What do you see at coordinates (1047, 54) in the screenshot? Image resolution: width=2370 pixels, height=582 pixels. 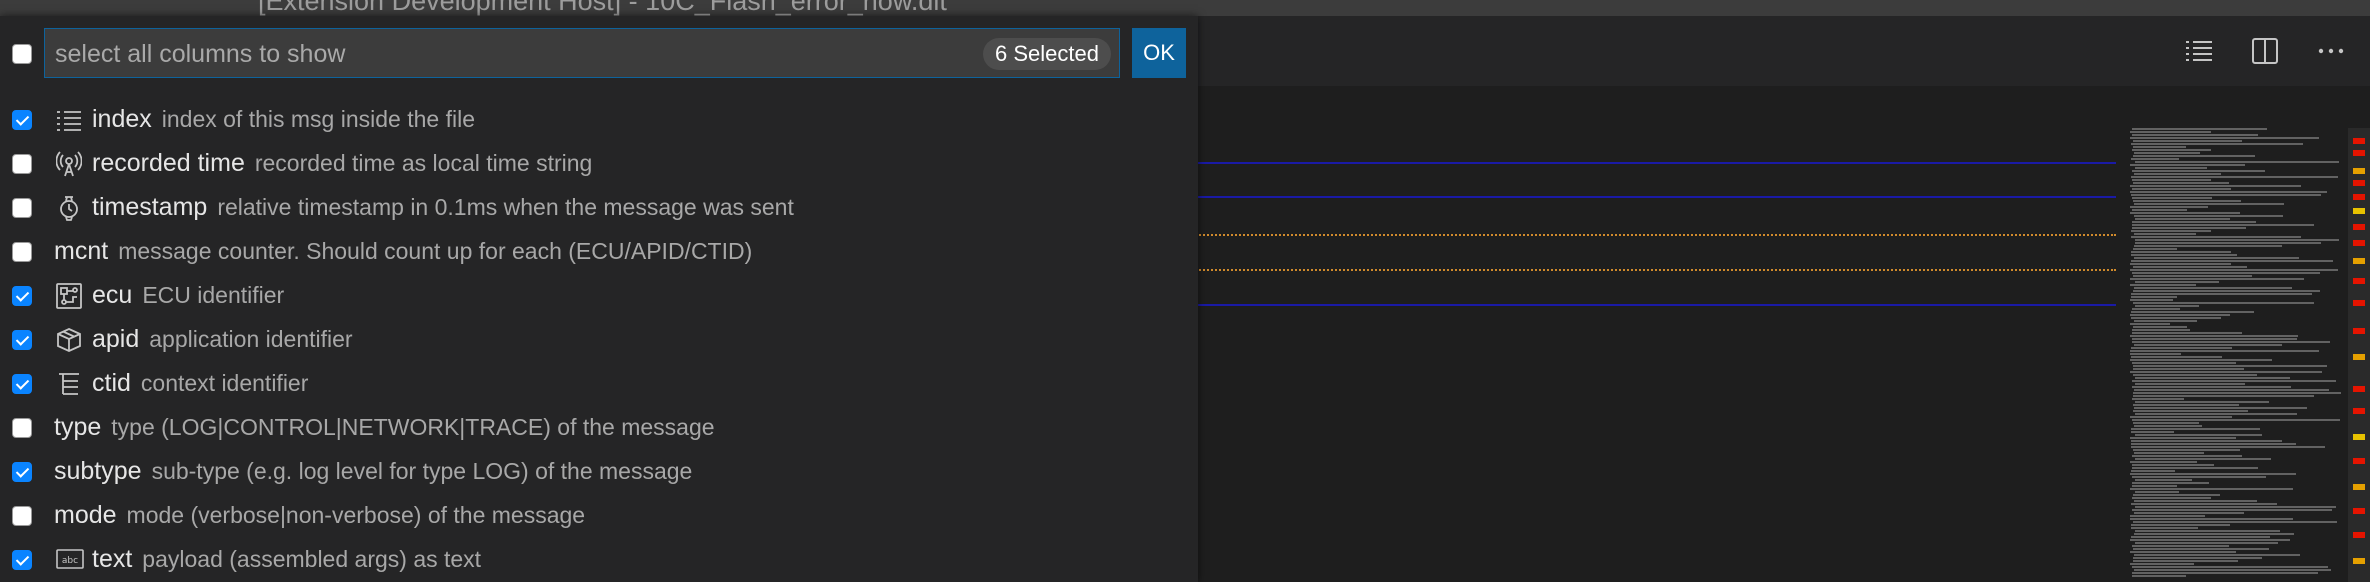 I see `selected-count-badge: 6 Selected` at bounding box center [1047, 54].